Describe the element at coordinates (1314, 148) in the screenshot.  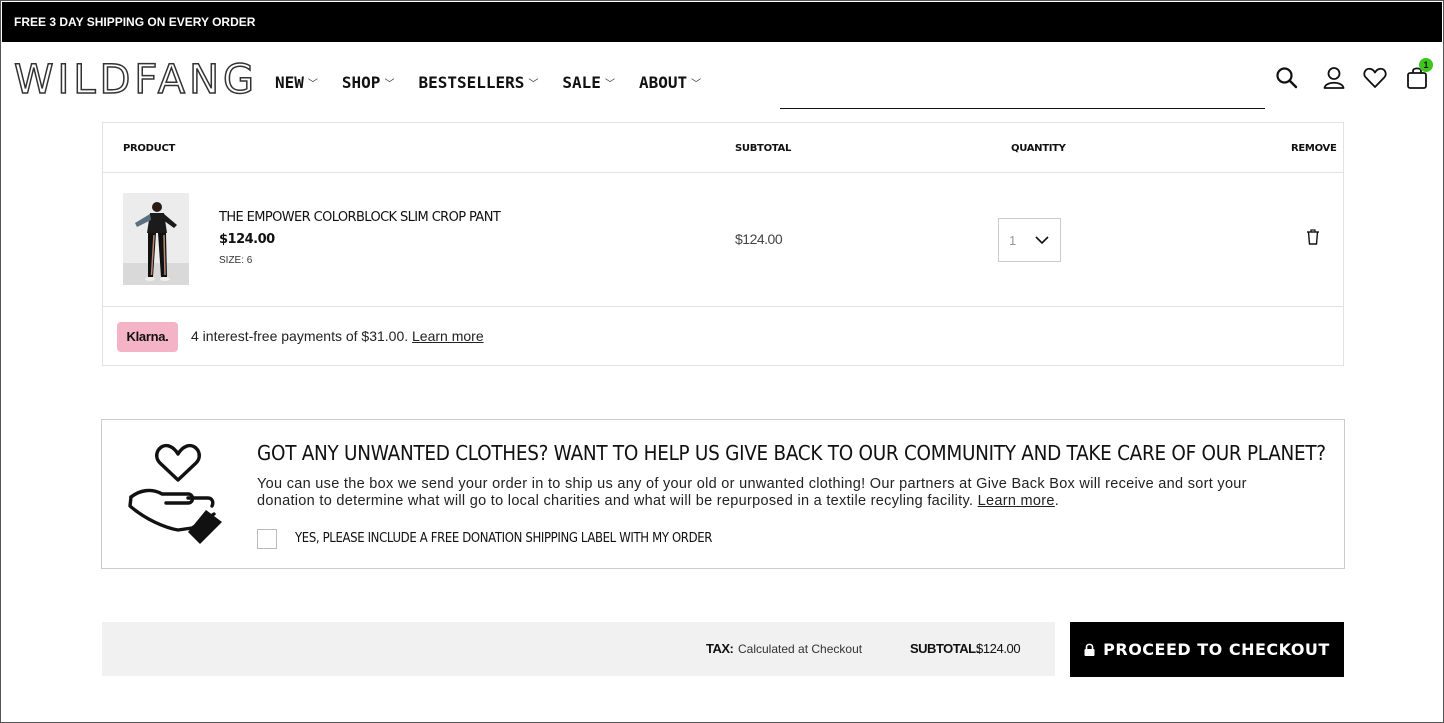
I see `column-header-remove: REMOVE` at that location.